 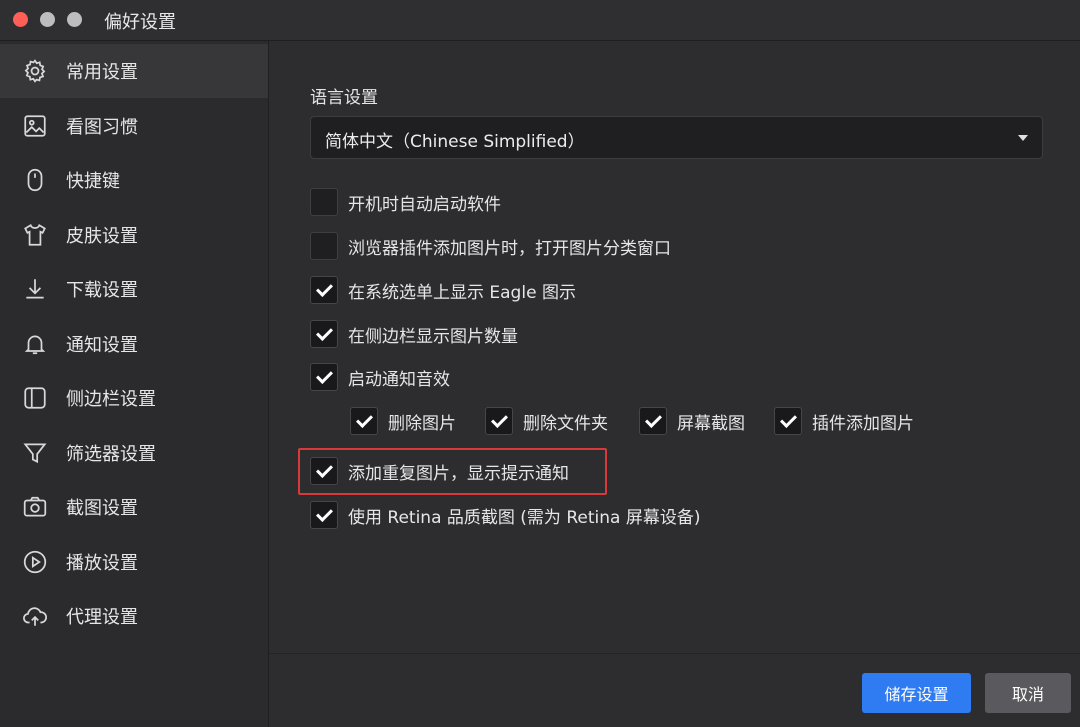 I want to click on option-autostart: 开机时自动启动软件, so click(x=405, y=202).